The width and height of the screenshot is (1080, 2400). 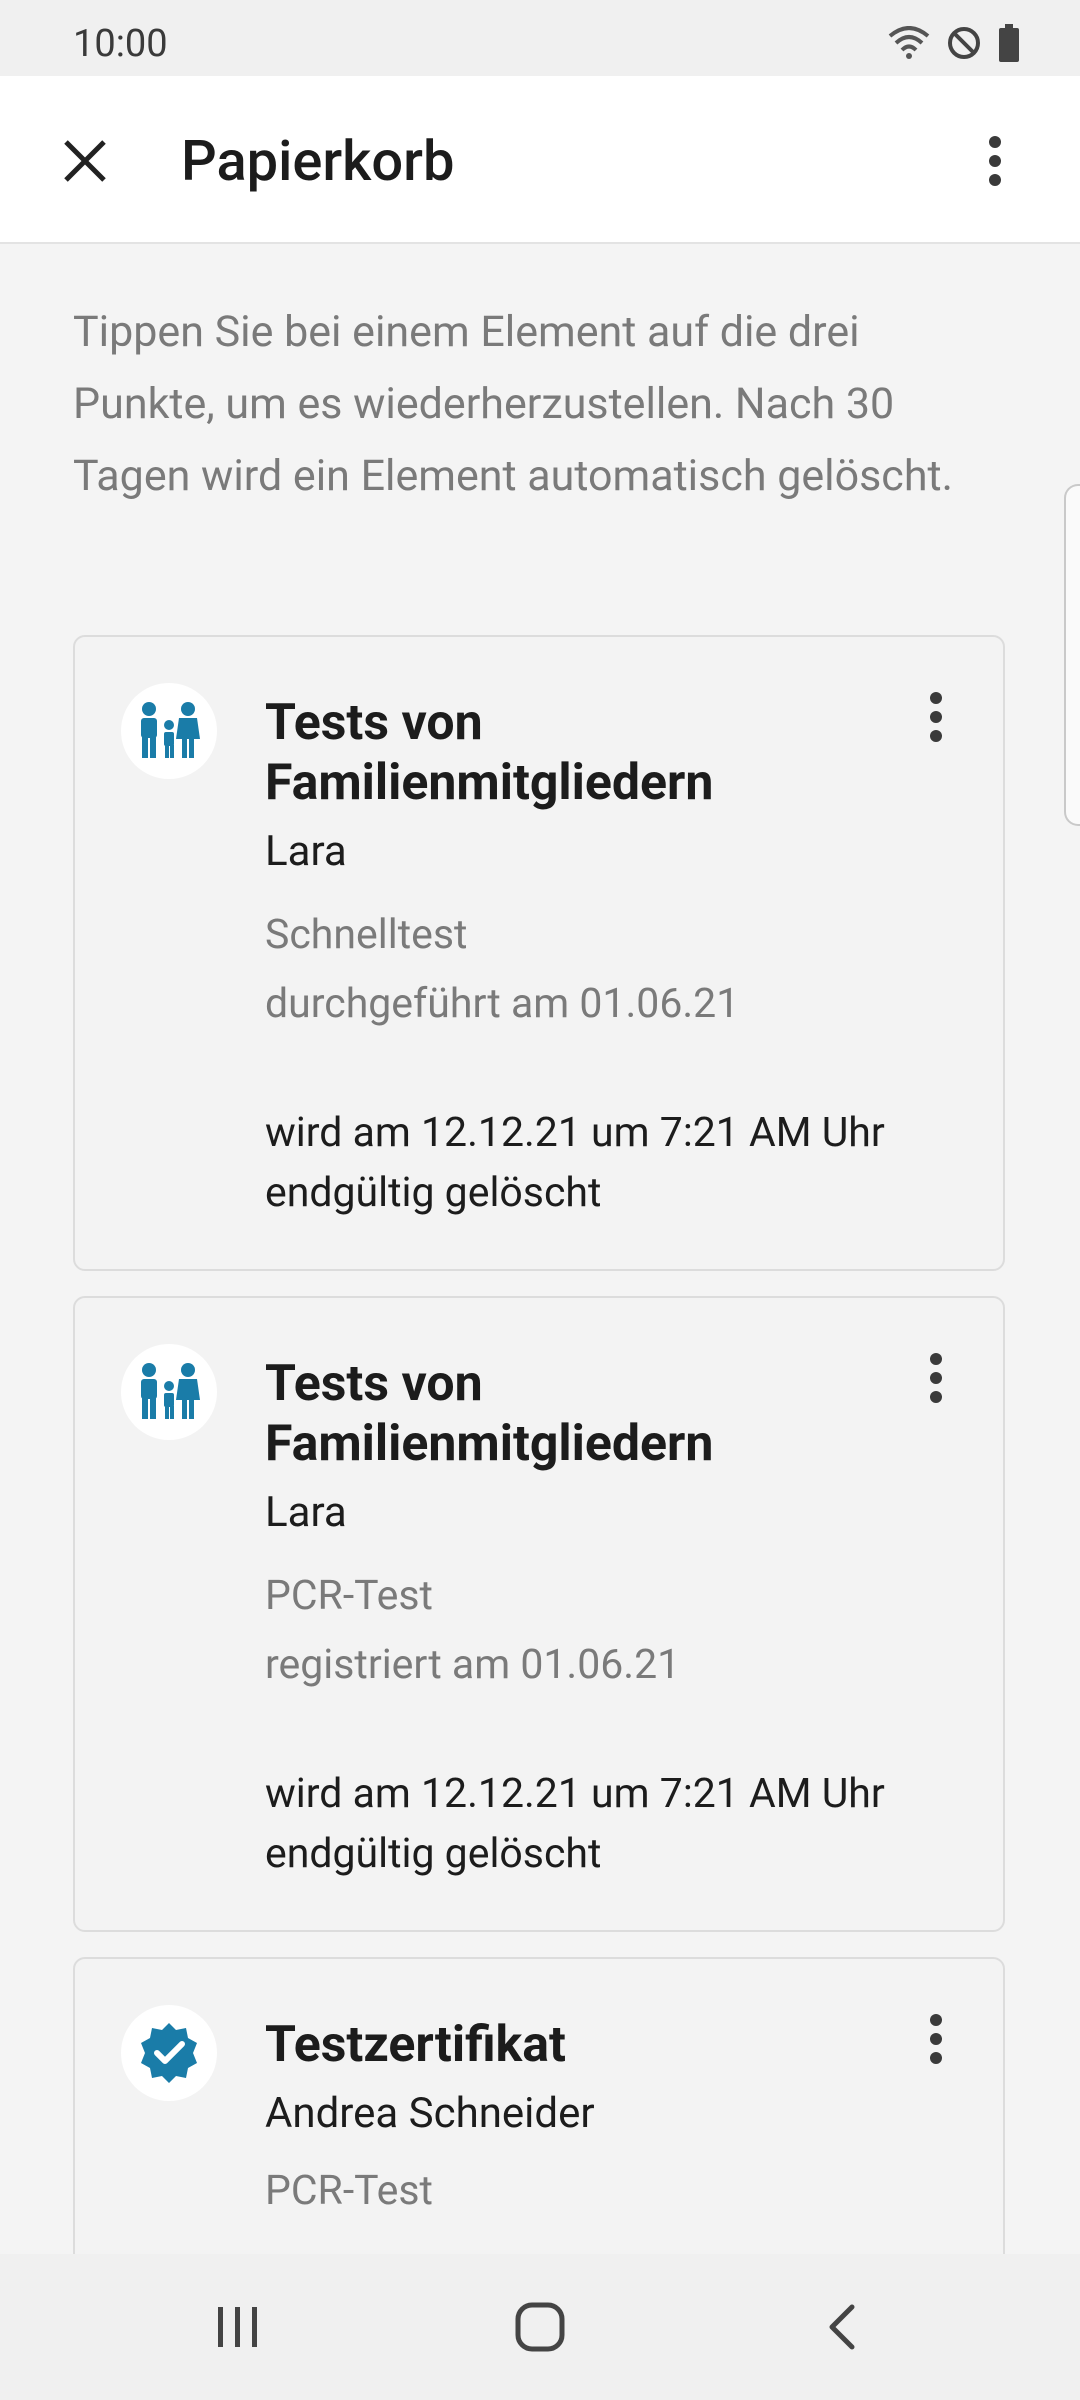 I want to click on wifi-icon, so click(x=909, y=45).